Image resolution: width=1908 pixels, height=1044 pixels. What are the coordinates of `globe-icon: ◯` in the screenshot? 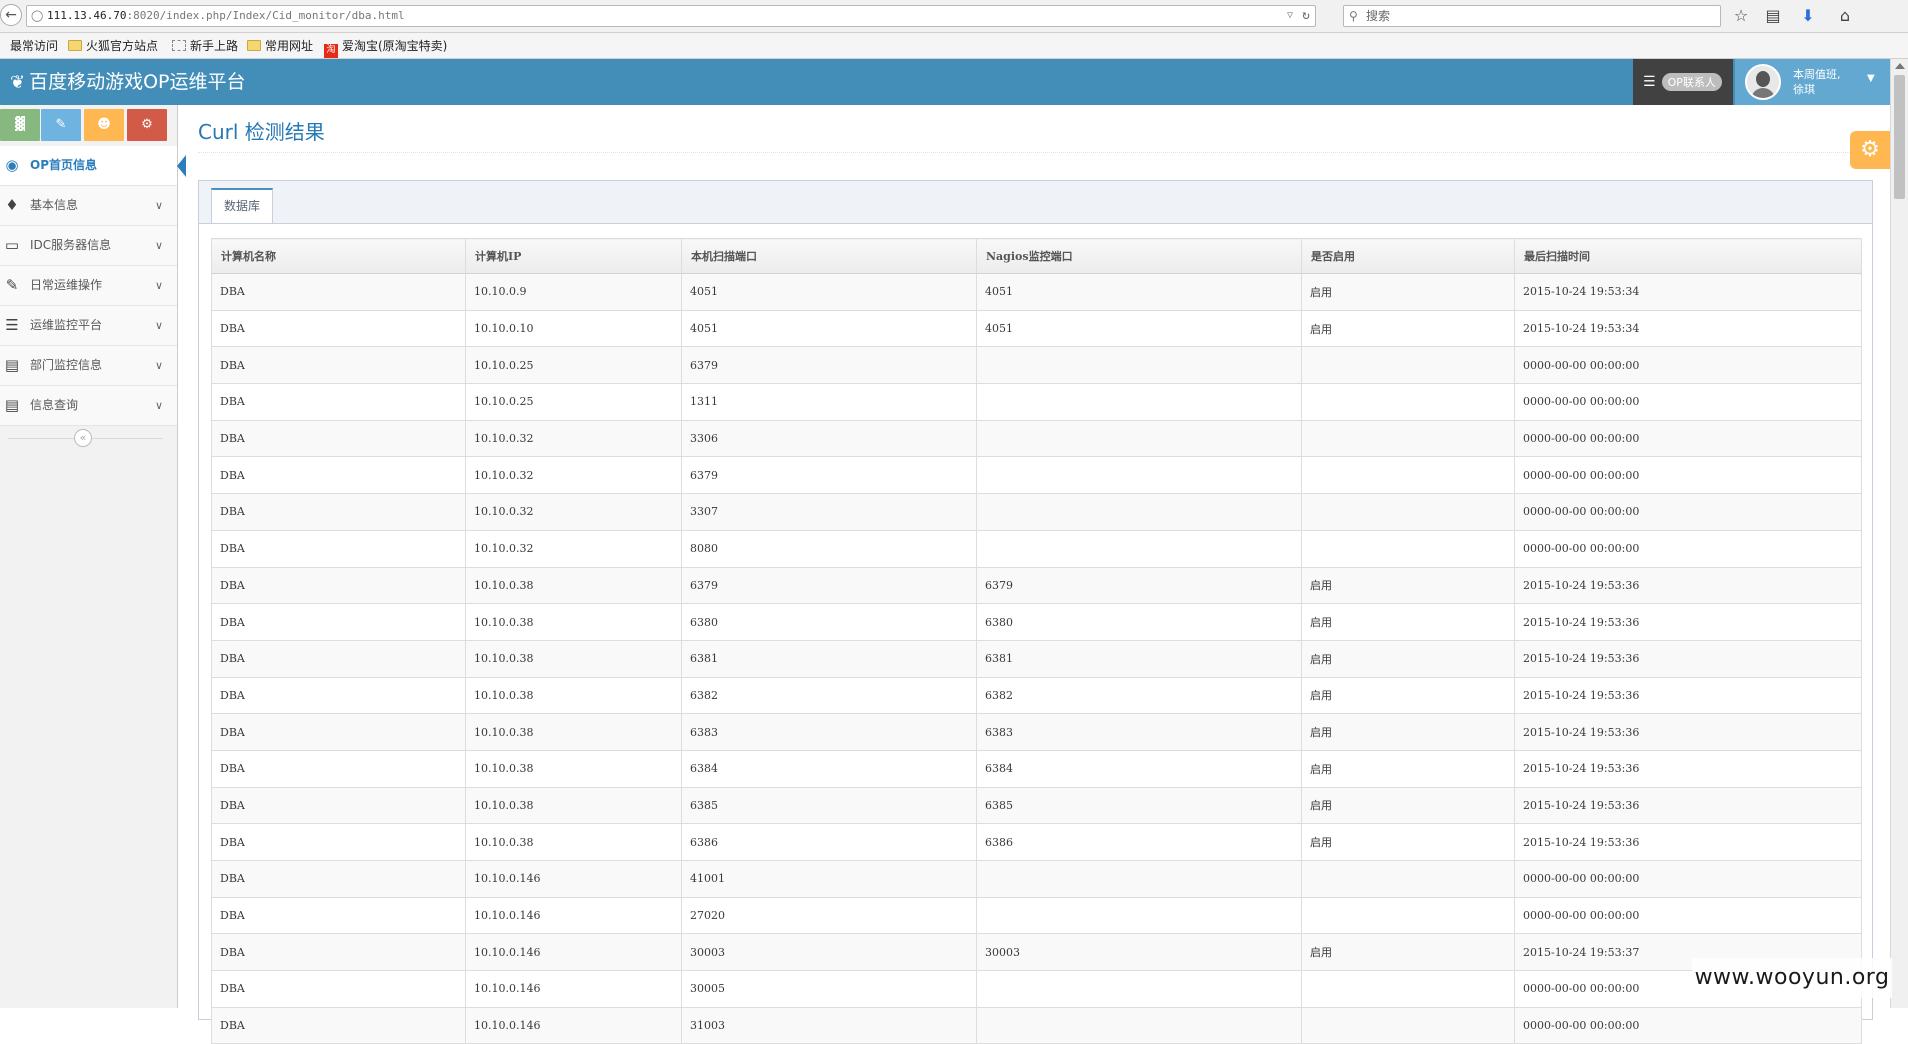 It's located at (37, 15).